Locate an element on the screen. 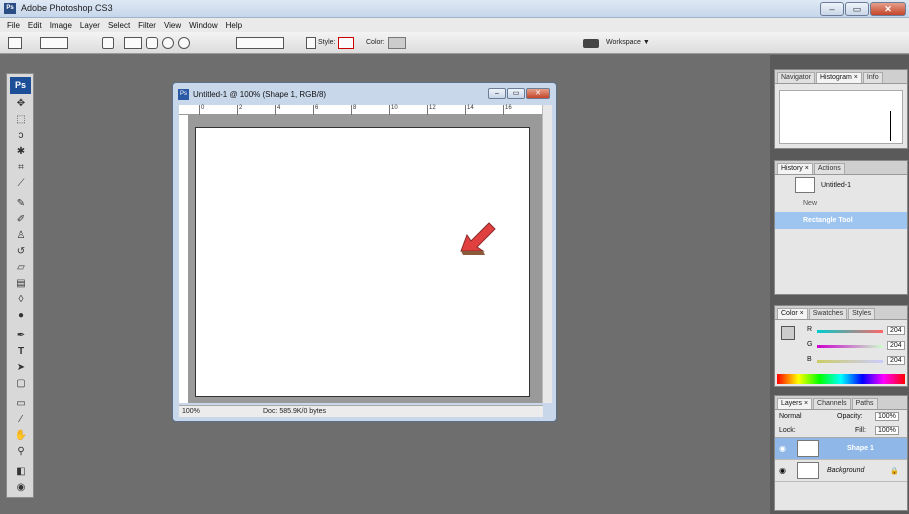 The width and height of the screenshot is (909, 514). tab-channels: Channels is located at coordinates (832, 403).